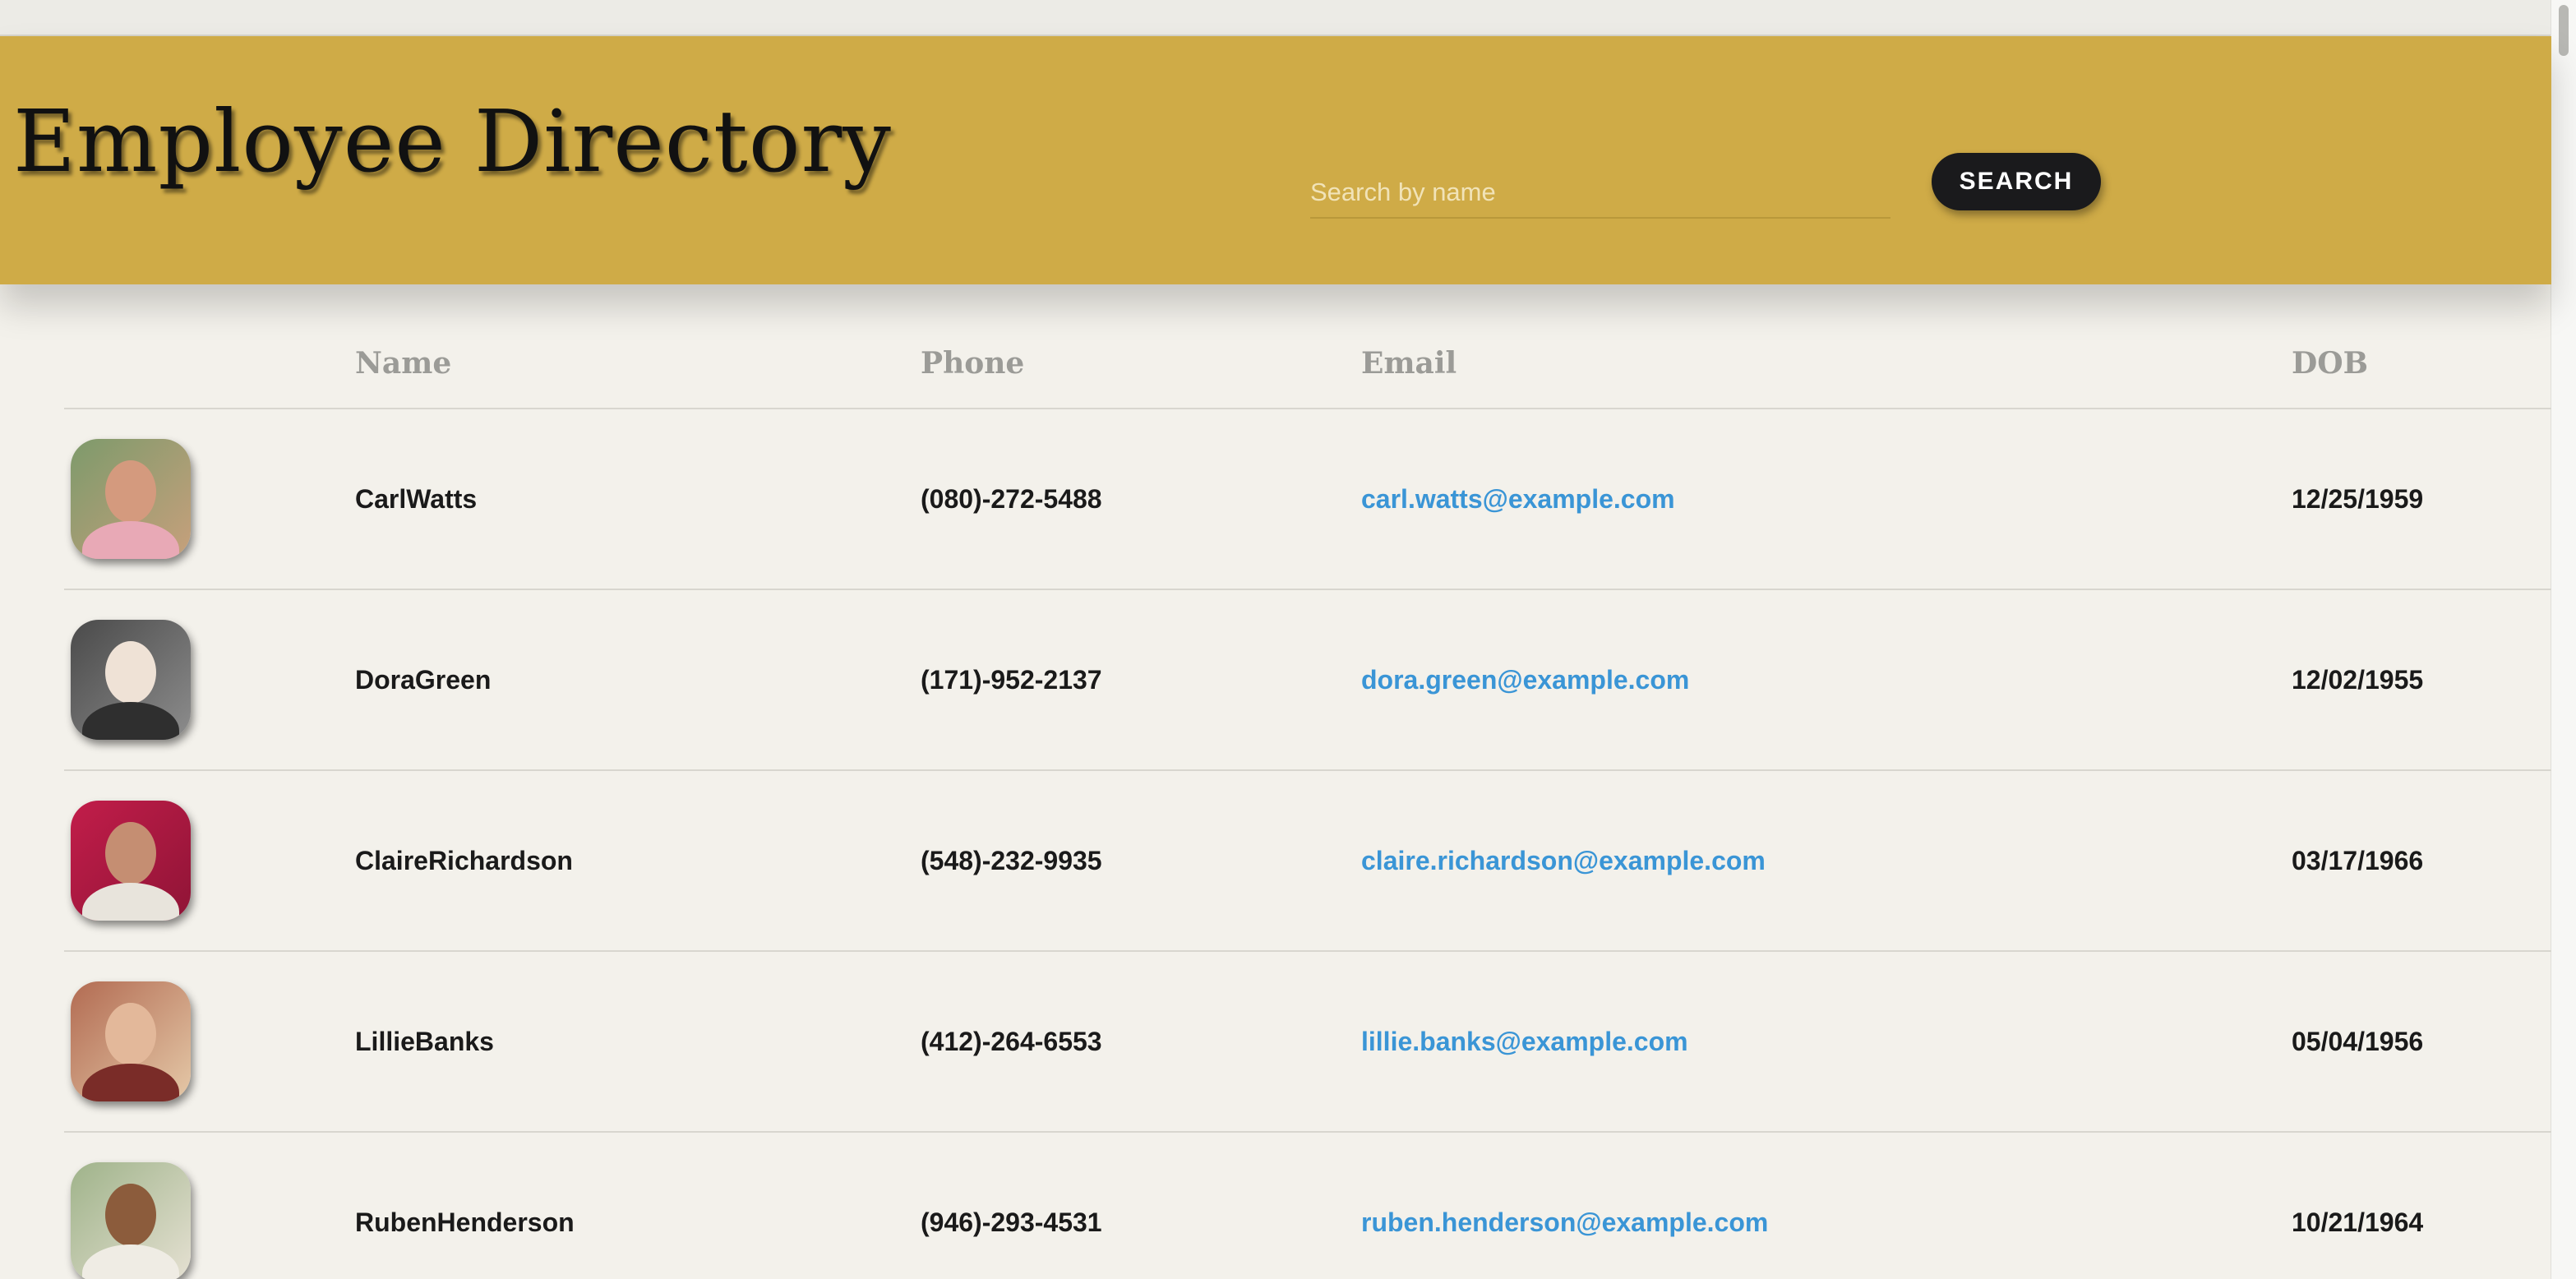  What do you see at coordinates (2563, 639) in the screenshot?
I see `vertical-scrollbar` at bounding box center [2563, 639].